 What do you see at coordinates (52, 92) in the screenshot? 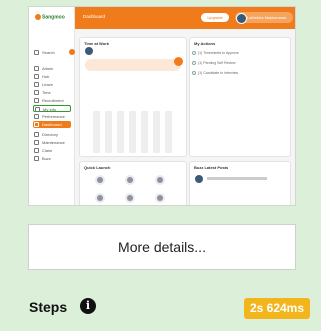
I see `thumb-nav-item: Time` at bounding box center [52, 92].